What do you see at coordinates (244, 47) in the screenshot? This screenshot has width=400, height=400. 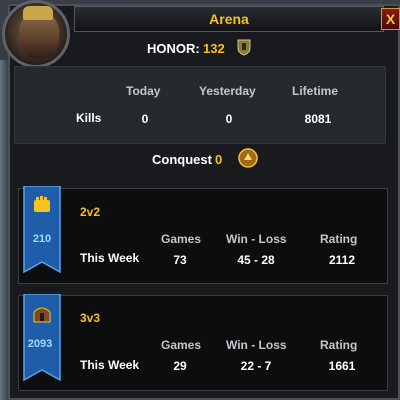 I see `honor-shield-icon` at bounding box center [244, 47].